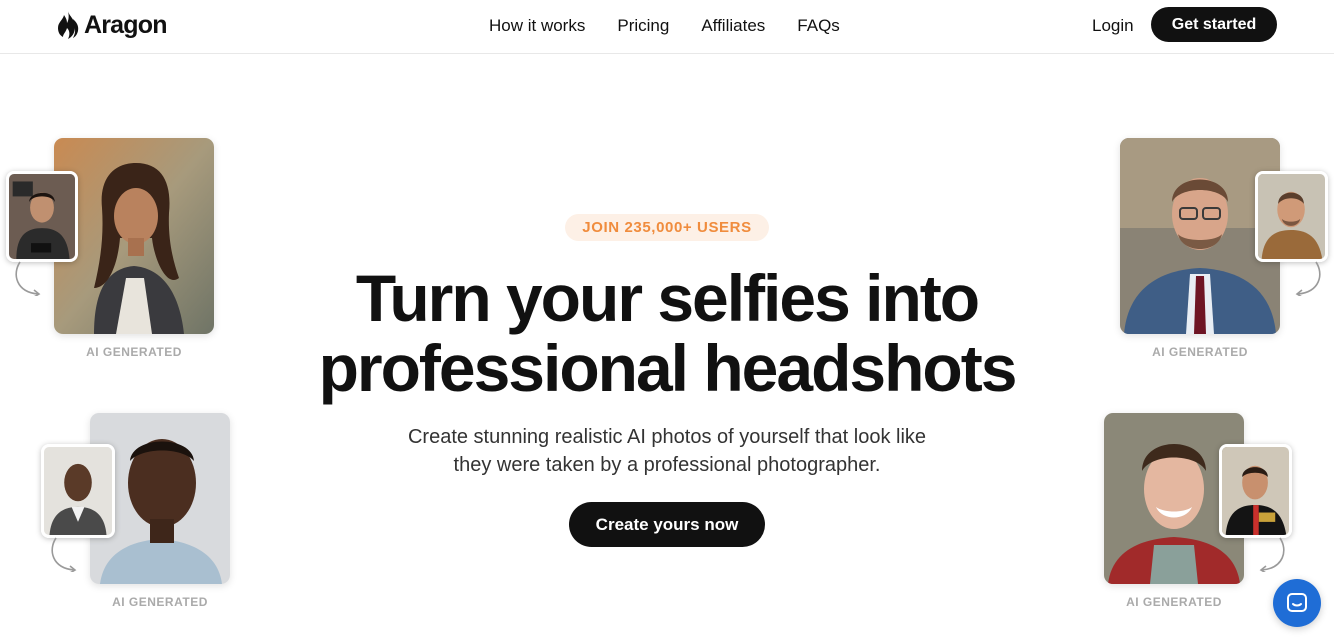 The height and width of the screenshot is (637, 1334). What do you see at coordinates (733, 26) in the screenshot?
I see `nav-affiliates: Affiliates` at bounding box center [733, 26].